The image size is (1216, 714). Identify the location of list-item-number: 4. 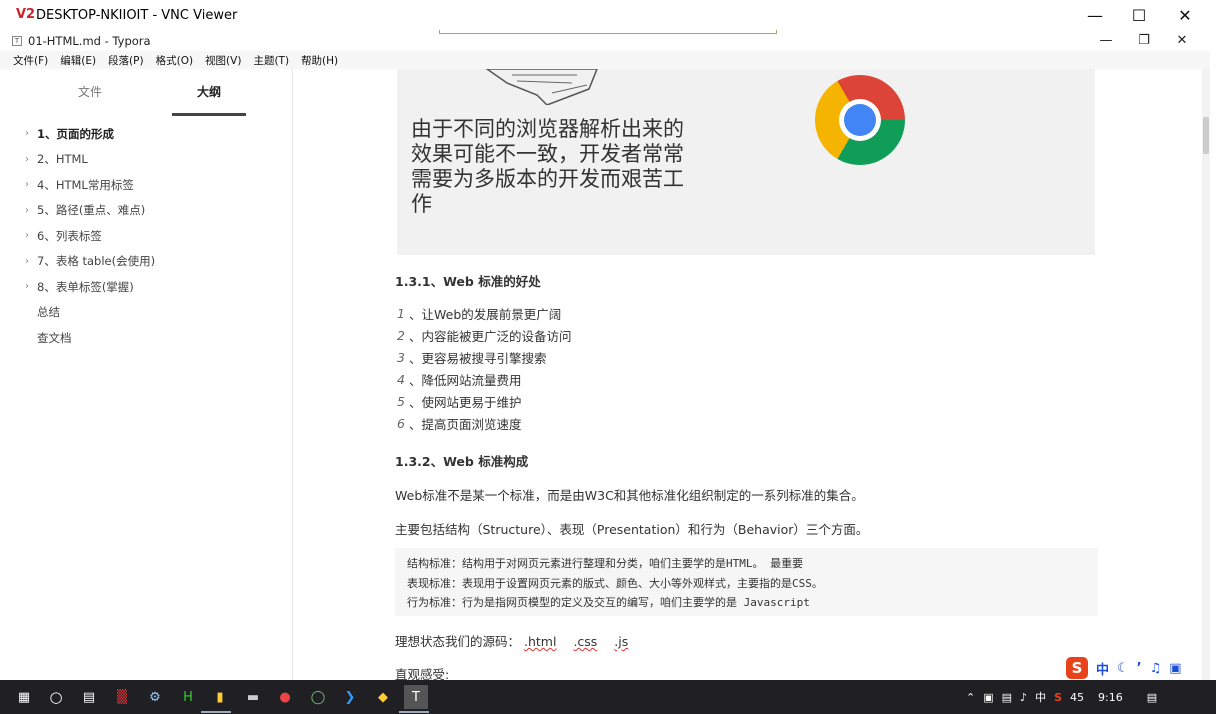
(401, 379).